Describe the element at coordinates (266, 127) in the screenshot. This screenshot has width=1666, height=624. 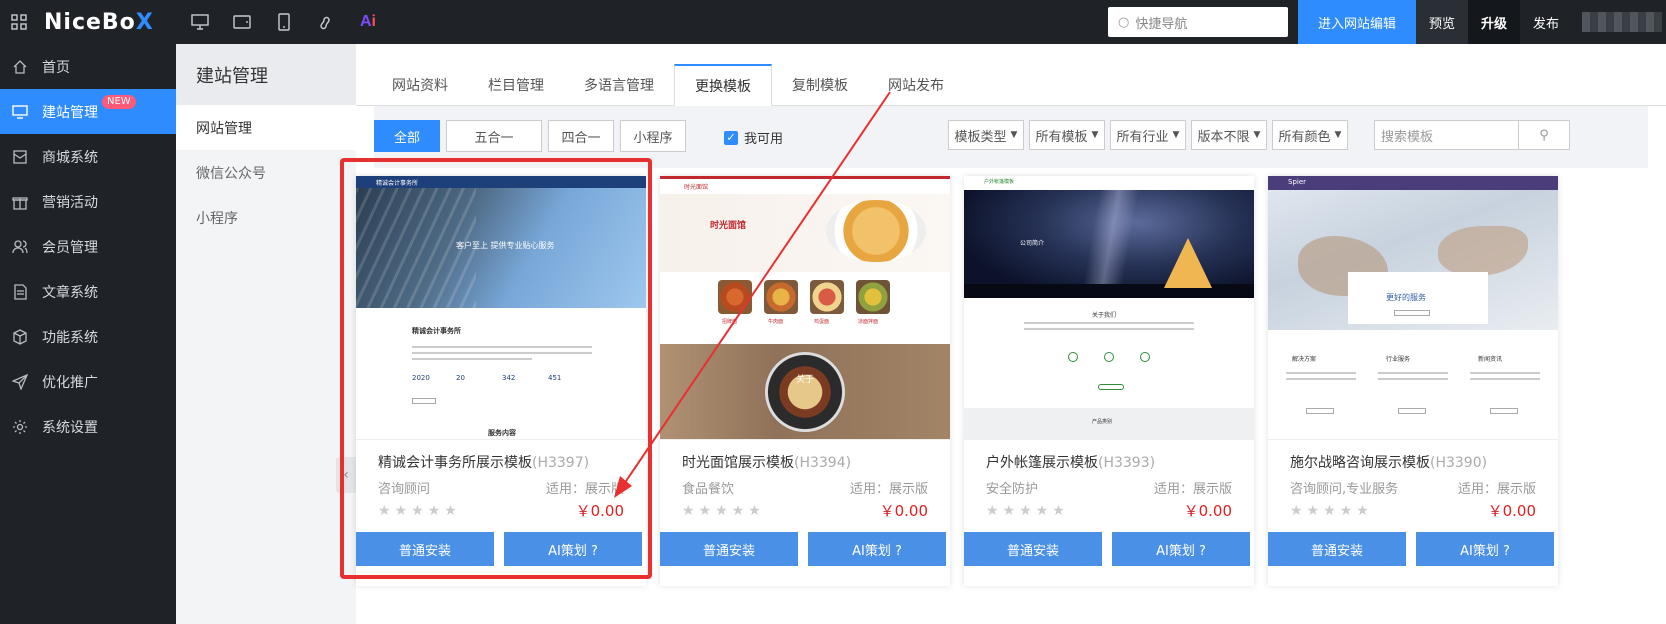
I see `subnav-item-site: 网站管理` at that location.